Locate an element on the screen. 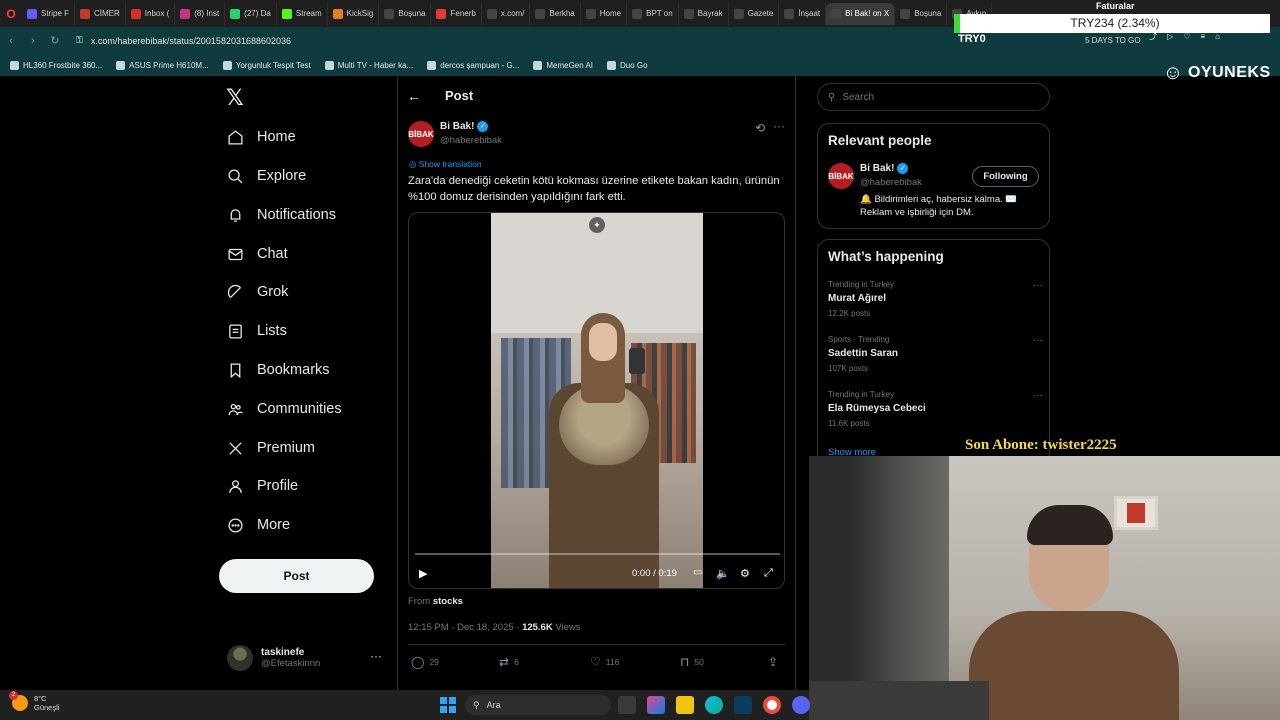 The image size is (1280, 720). sparkle-icon: ✦ is located at coordinates (597, 225).